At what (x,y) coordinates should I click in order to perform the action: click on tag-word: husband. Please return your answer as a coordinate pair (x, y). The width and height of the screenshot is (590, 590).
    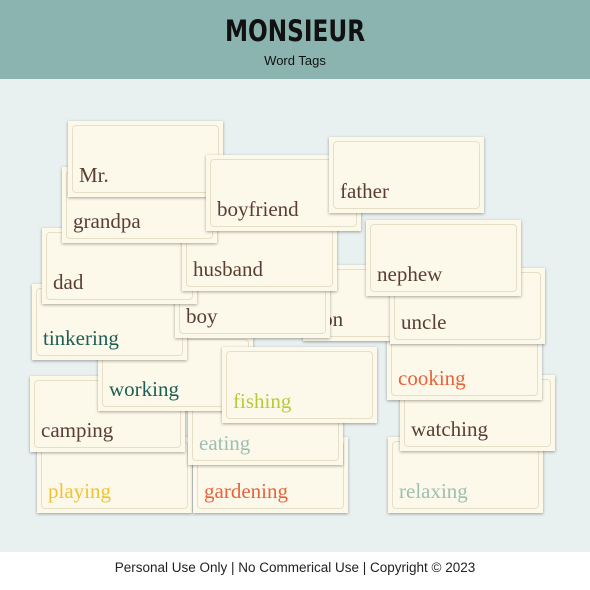
    Looking at the image, I should click on (228, 269).